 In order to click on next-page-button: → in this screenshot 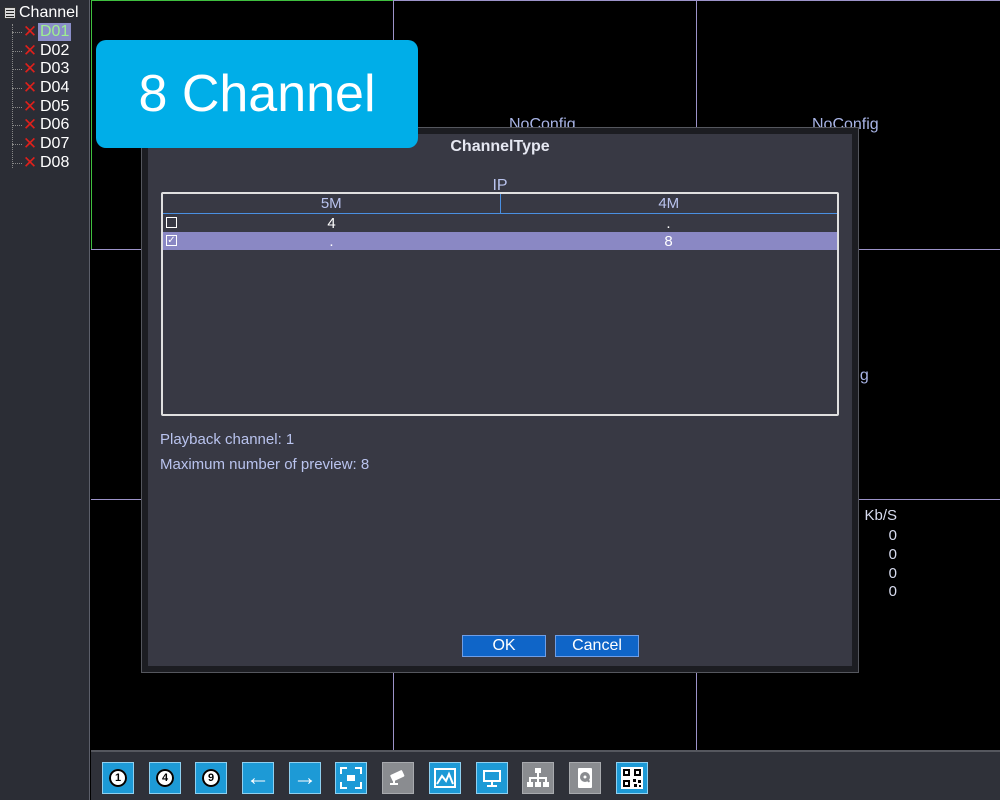, I will do `click(305, 778)`.